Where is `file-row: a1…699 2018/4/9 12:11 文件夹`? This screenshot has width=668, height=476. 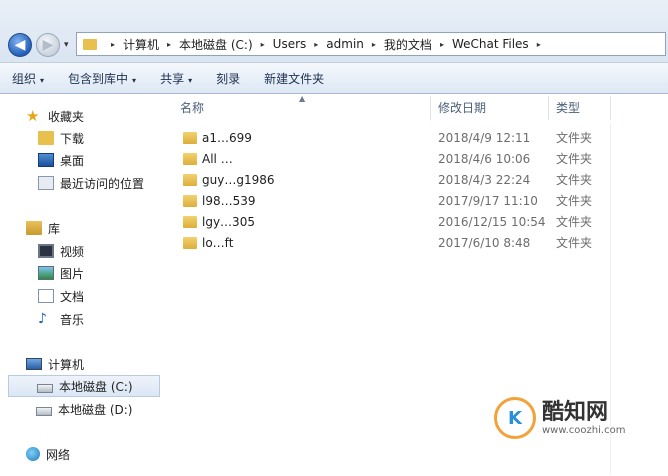 file-row: a1…699 2018/4/9 12:11 文件夹 is located at coordinates (420, 137).